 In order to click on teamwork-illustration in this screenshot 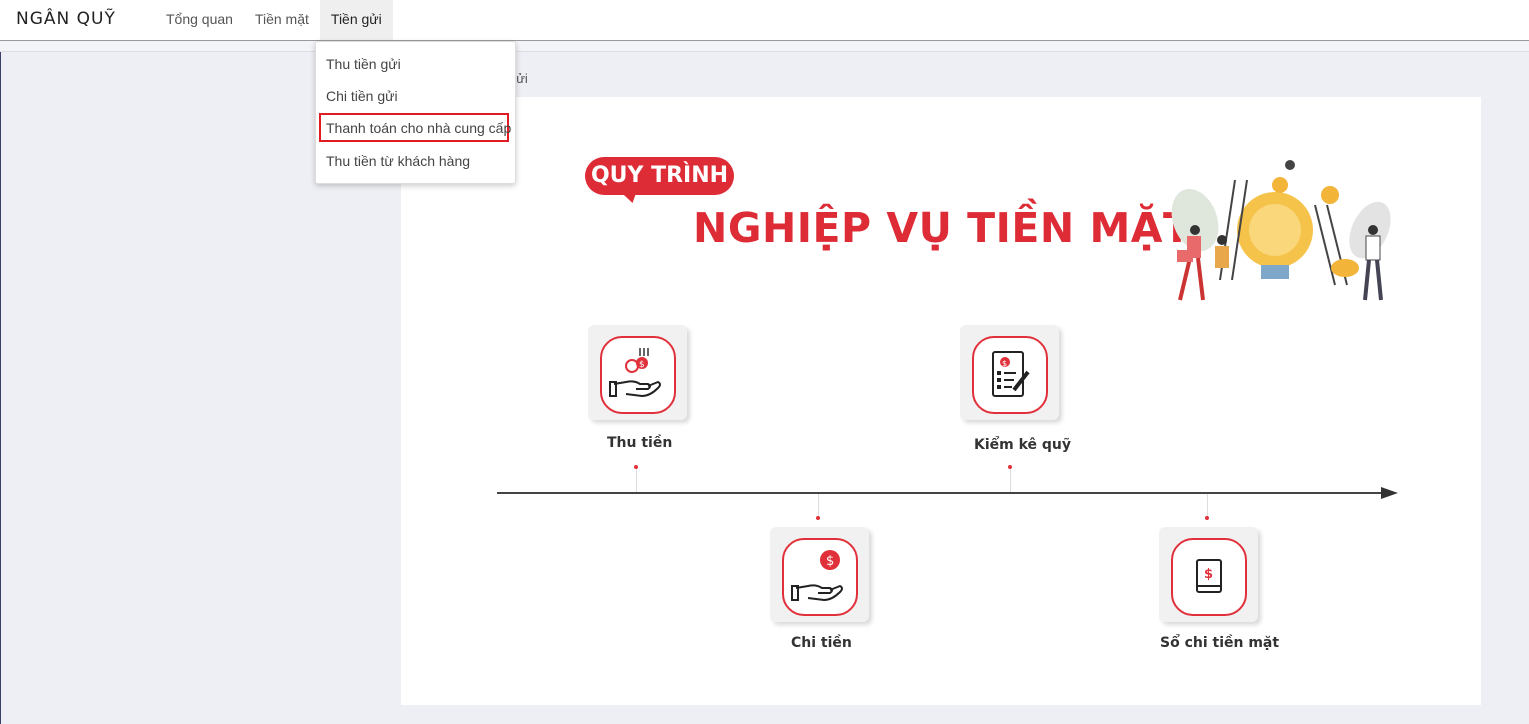, I will do `click(1281, 230)`.